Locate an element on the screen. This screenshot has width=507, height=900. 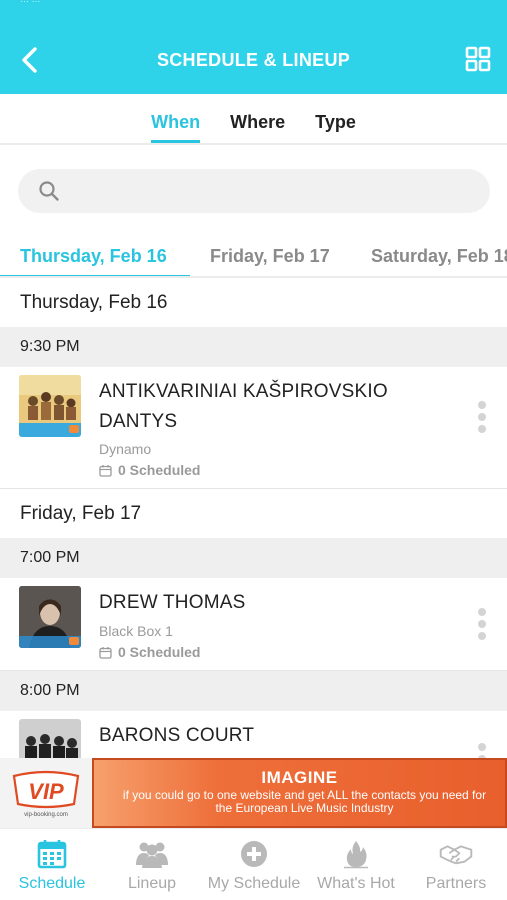
tab-where: Where is located at coordinates (257, 119).